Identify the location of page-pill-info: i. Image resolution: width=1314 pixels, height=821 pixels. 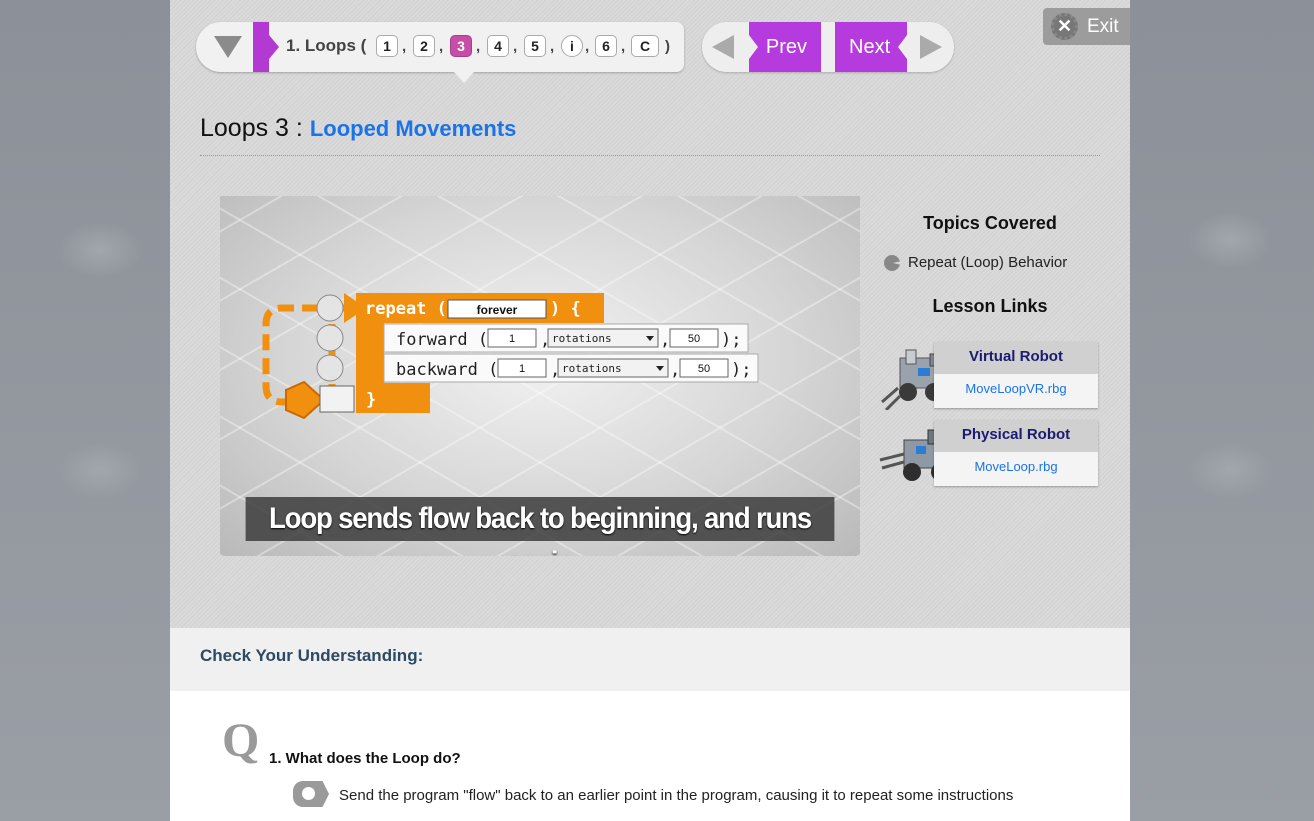
(572, 46).